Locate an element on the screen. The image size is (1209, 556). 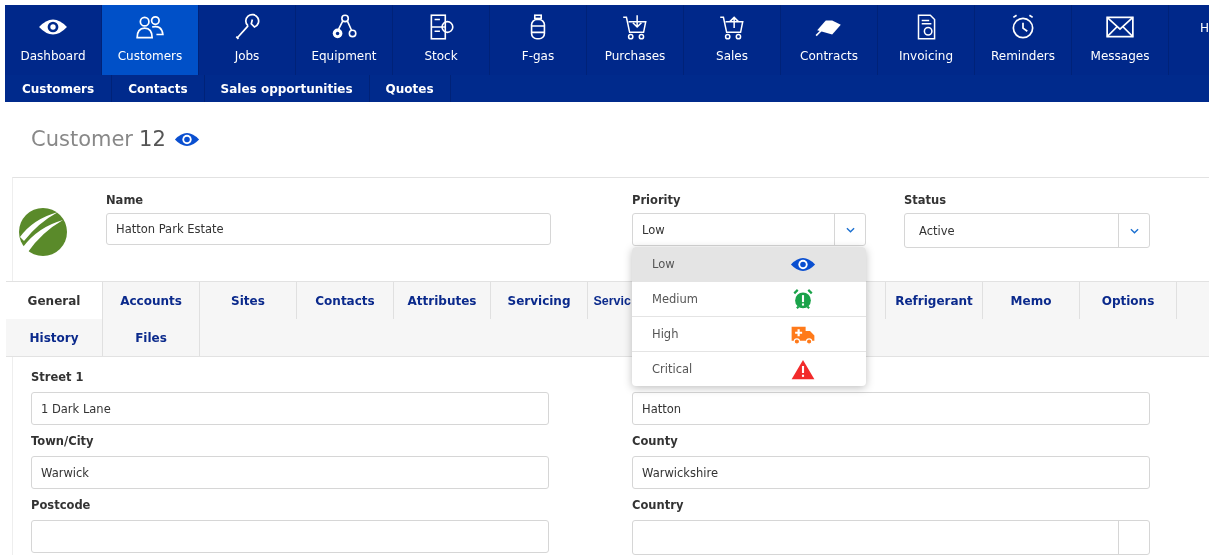
field-label: Town/City is located at coordinates (63, 442).